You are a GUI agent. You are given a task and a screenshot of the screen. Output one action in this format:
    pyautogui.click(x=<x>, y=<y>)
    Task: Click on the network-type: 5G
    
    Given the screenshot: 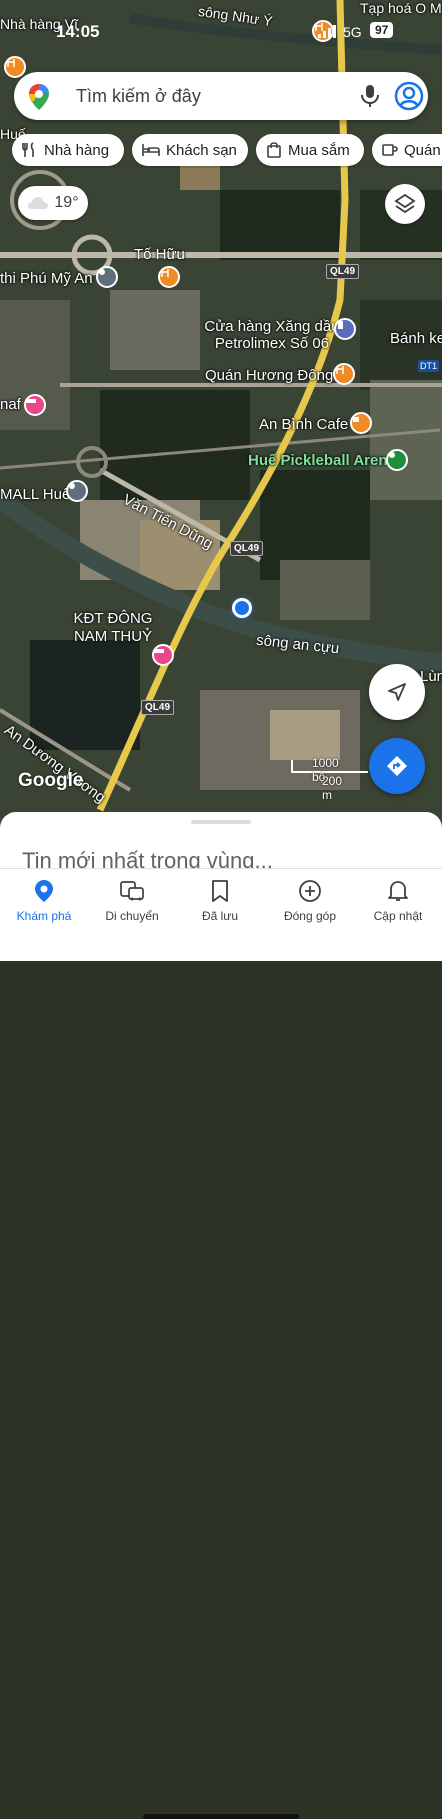 What is the action you would take?
    pyautogui.click(x=352, y=32)
    